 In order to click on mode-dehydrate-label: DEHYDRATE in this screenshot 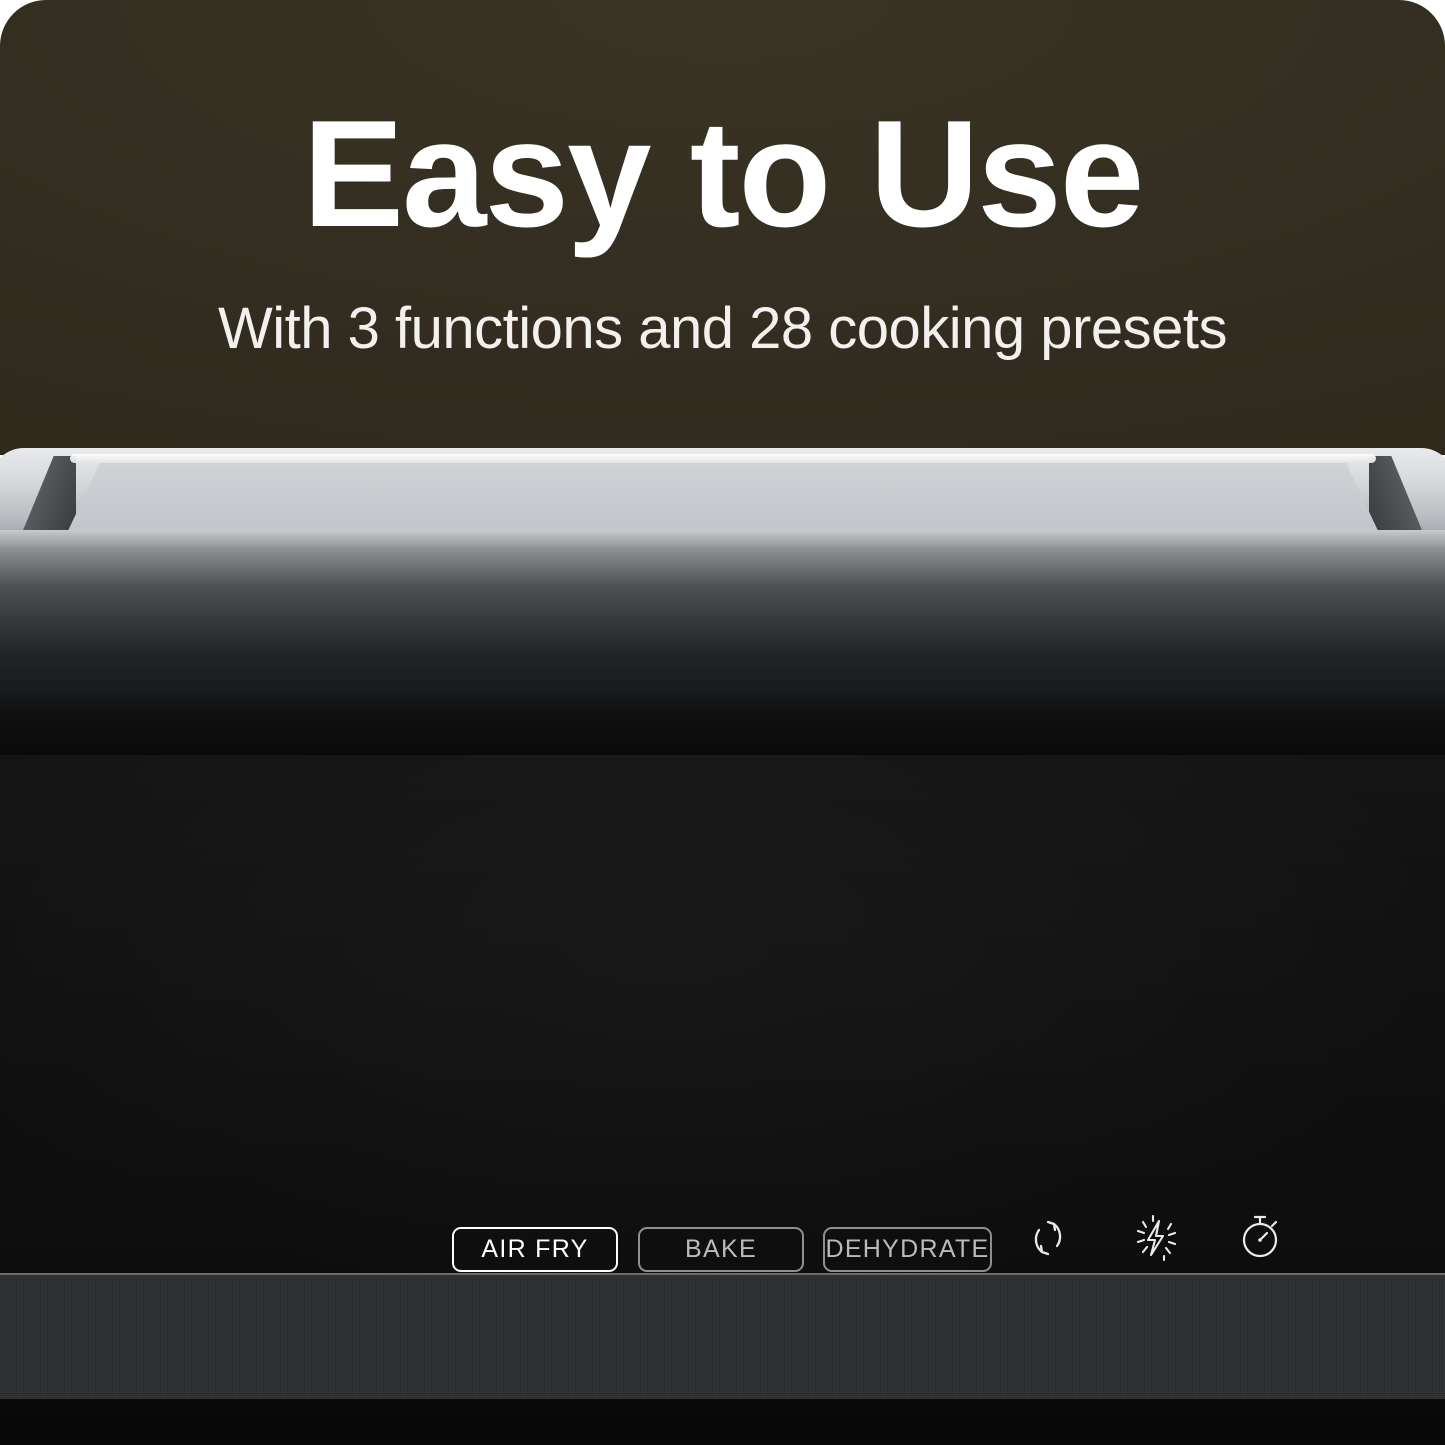, I will do `click(907, 1249)`.